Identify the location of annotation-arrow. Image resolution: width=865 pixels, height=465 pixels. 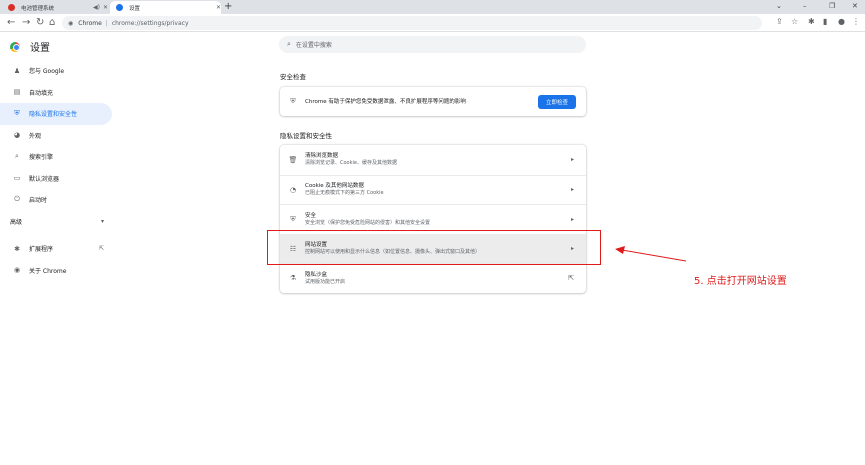
(651, 254).